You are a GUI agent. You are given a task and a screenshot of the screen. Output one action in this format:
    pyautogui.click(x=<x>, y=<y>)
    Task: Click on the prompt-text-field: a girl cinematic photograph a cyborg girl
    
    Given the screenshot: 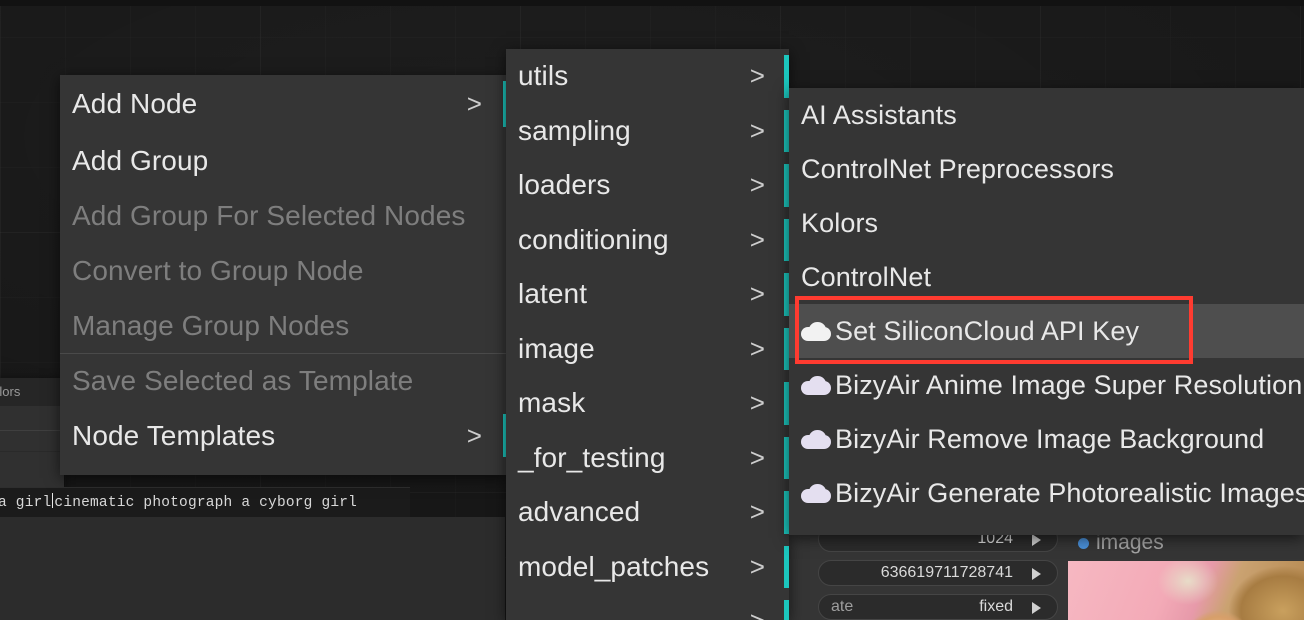 What is the action you would take?
    pyautogui.click(x=205, y=502)
    